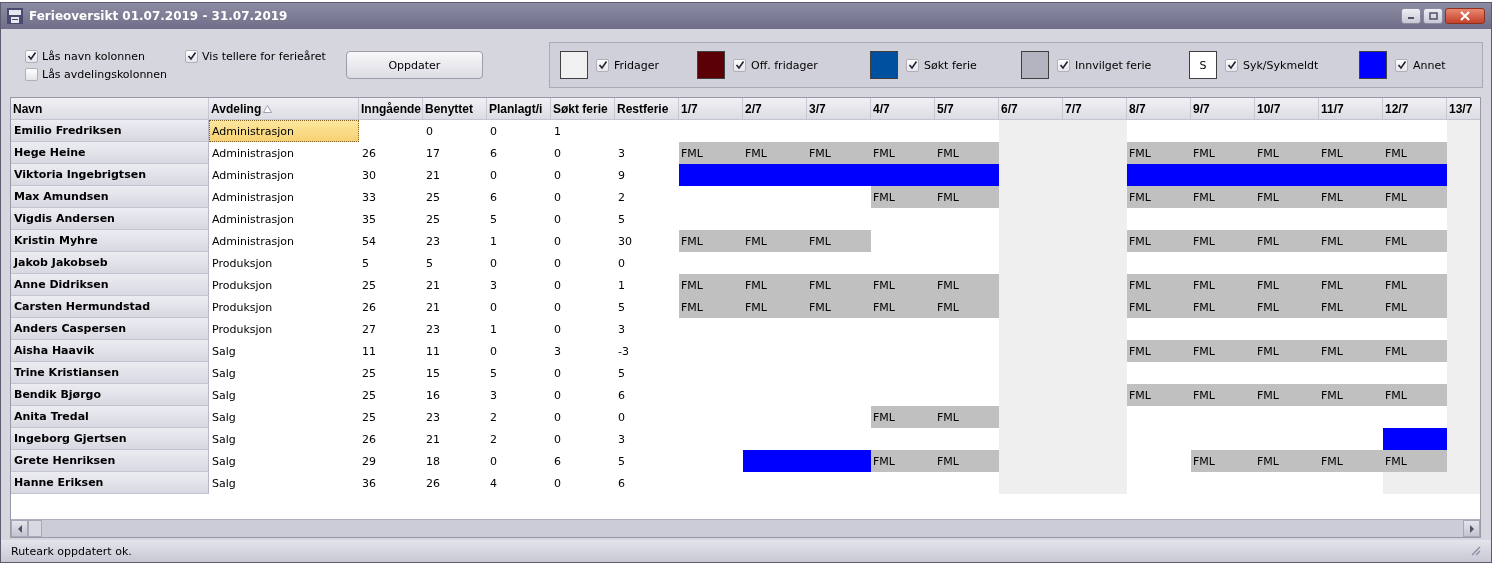 The image size is (1492, 565). Describe the element at coordinates (365, 263) in the screenshot. I see `table-cell-text: 5` at that location.